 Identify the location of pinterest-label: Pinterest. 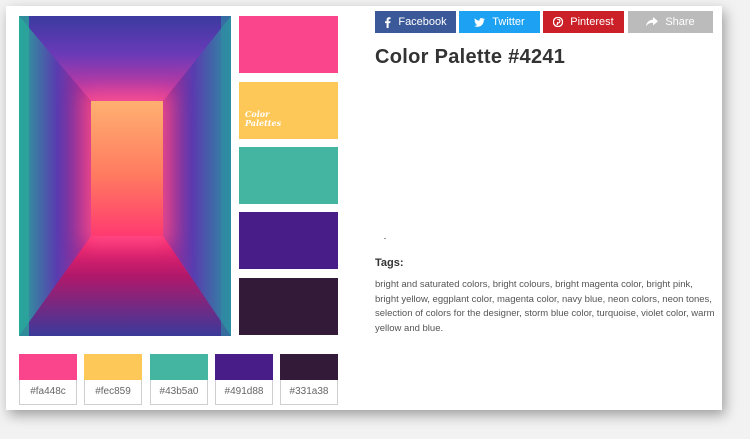
(592, 22).